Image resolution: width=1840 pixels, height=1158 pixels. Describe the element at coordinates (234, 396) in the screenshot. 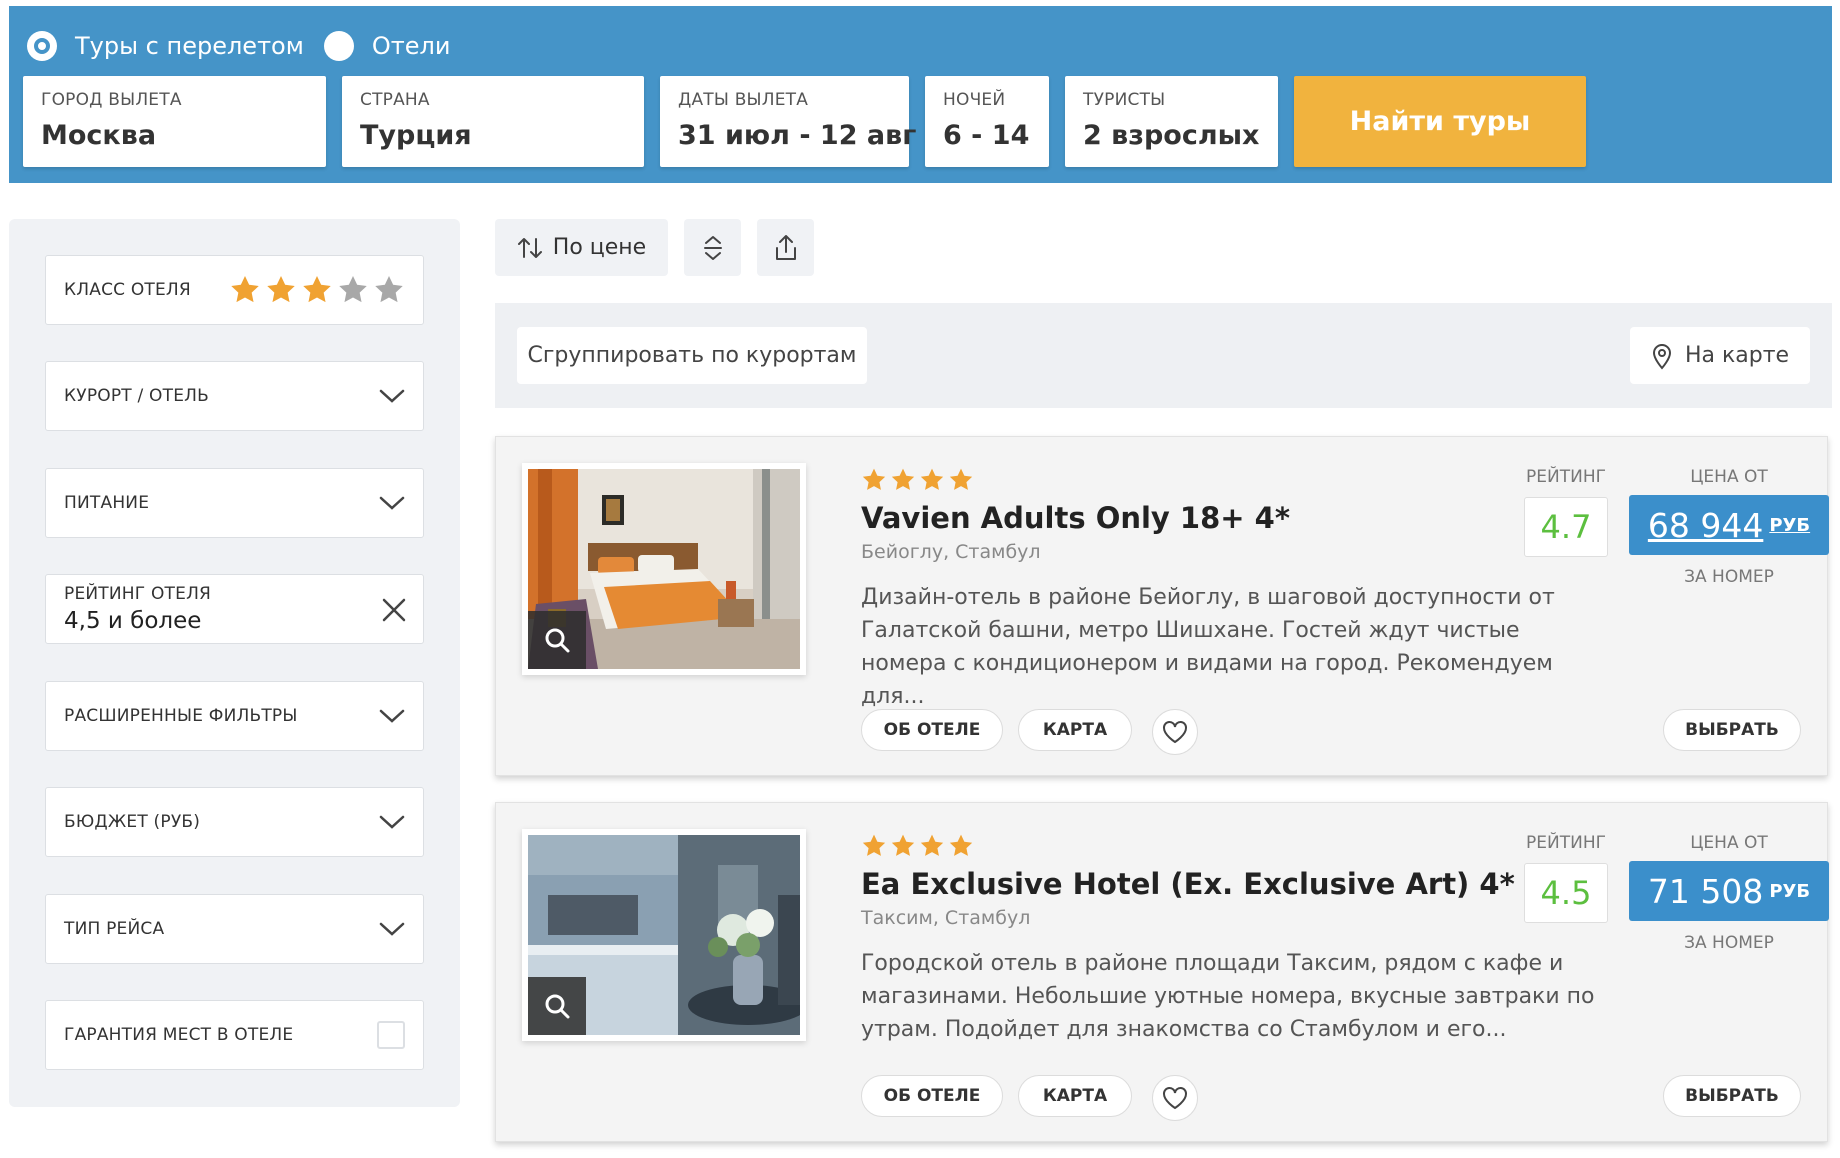

I see `filter-resort: КУРОРТ / ОТЕЛЬ` at that location.